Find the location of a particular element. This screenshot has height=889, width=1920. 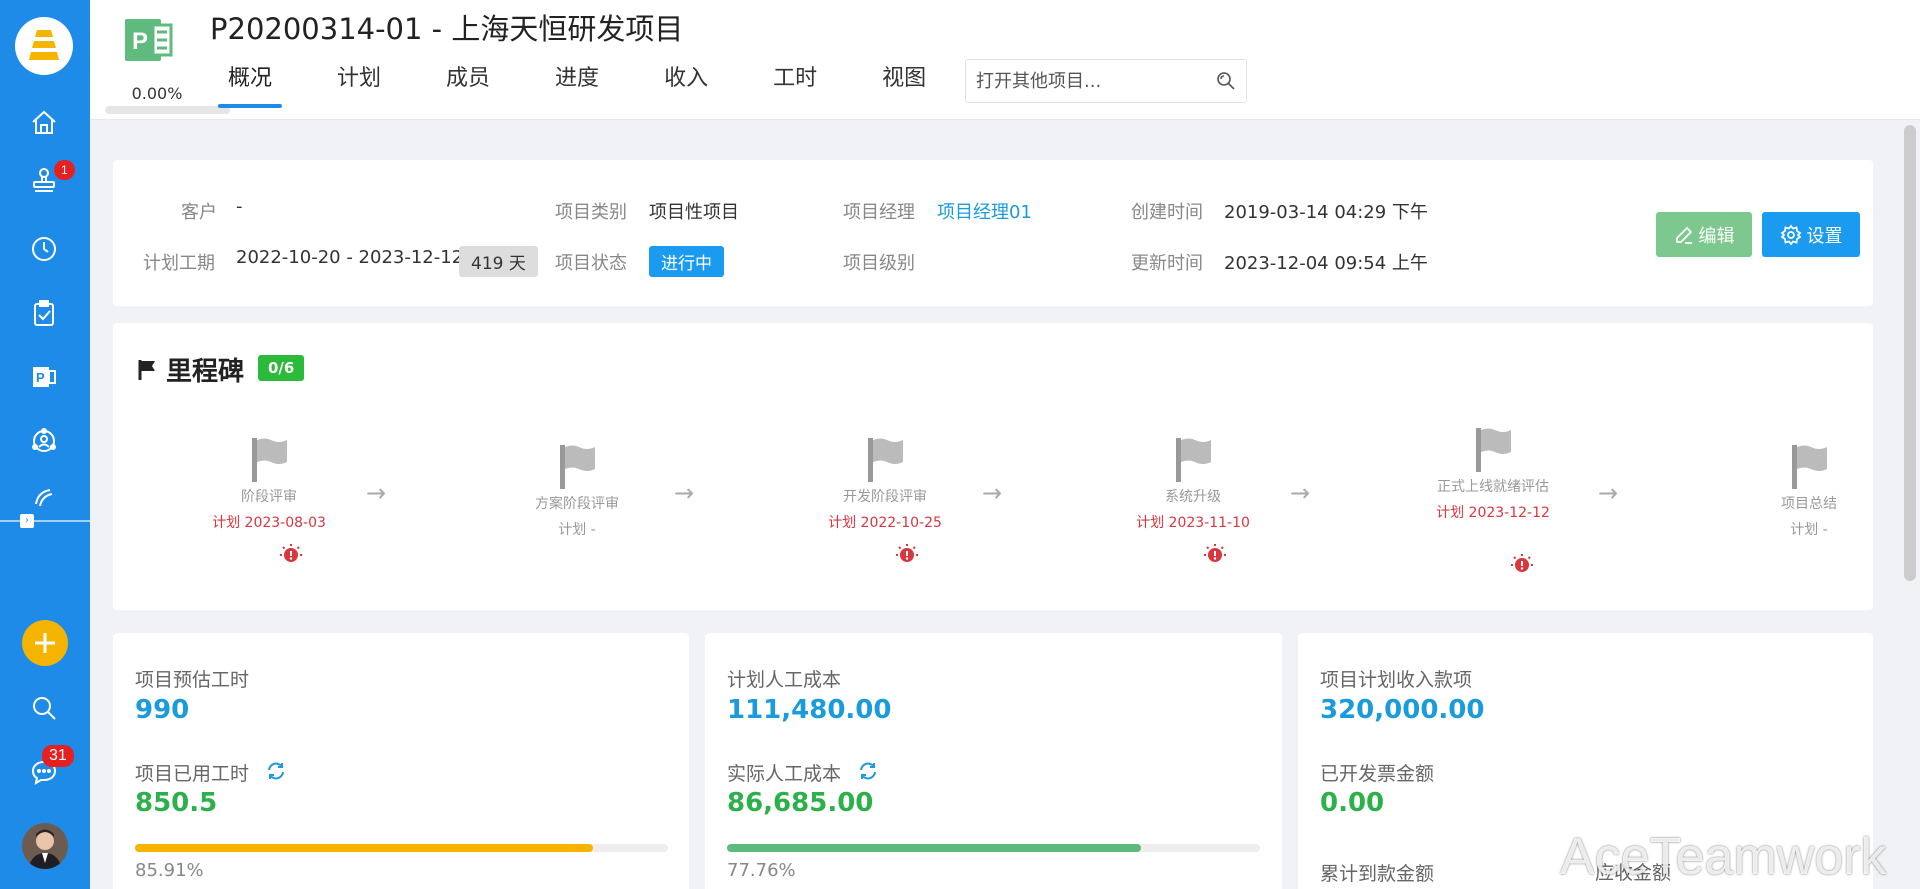

sidebar-divider is located at coordinates (45, 521).